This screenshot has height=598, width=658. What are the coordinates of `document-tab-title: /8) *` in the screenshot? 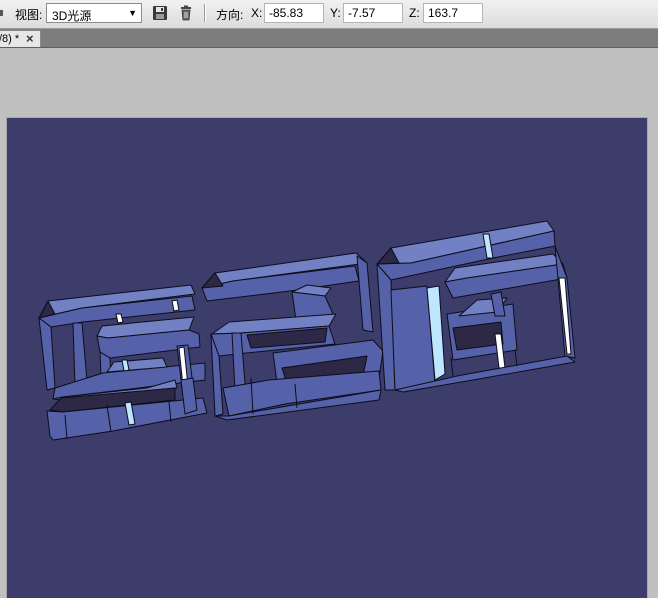 It's located at (10, 39).